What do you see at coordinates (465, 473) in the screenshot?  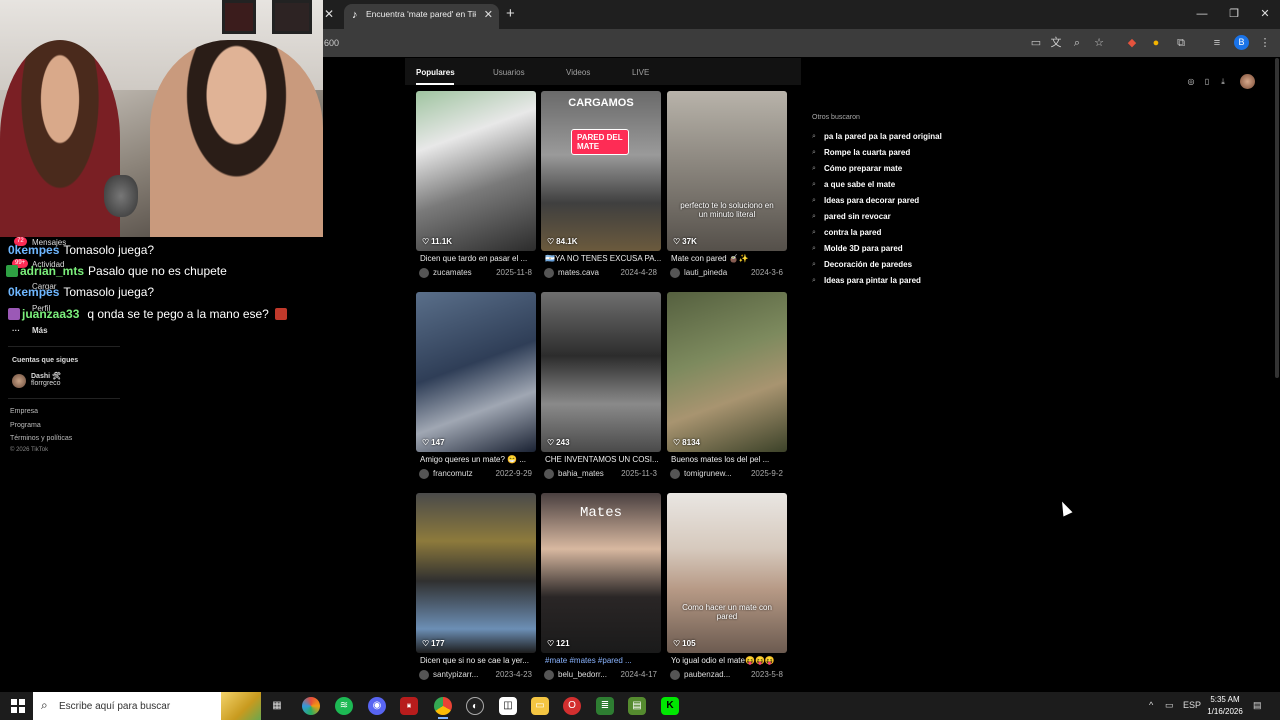 I see `video-author: francomutz` at bounding box center [465, 473].